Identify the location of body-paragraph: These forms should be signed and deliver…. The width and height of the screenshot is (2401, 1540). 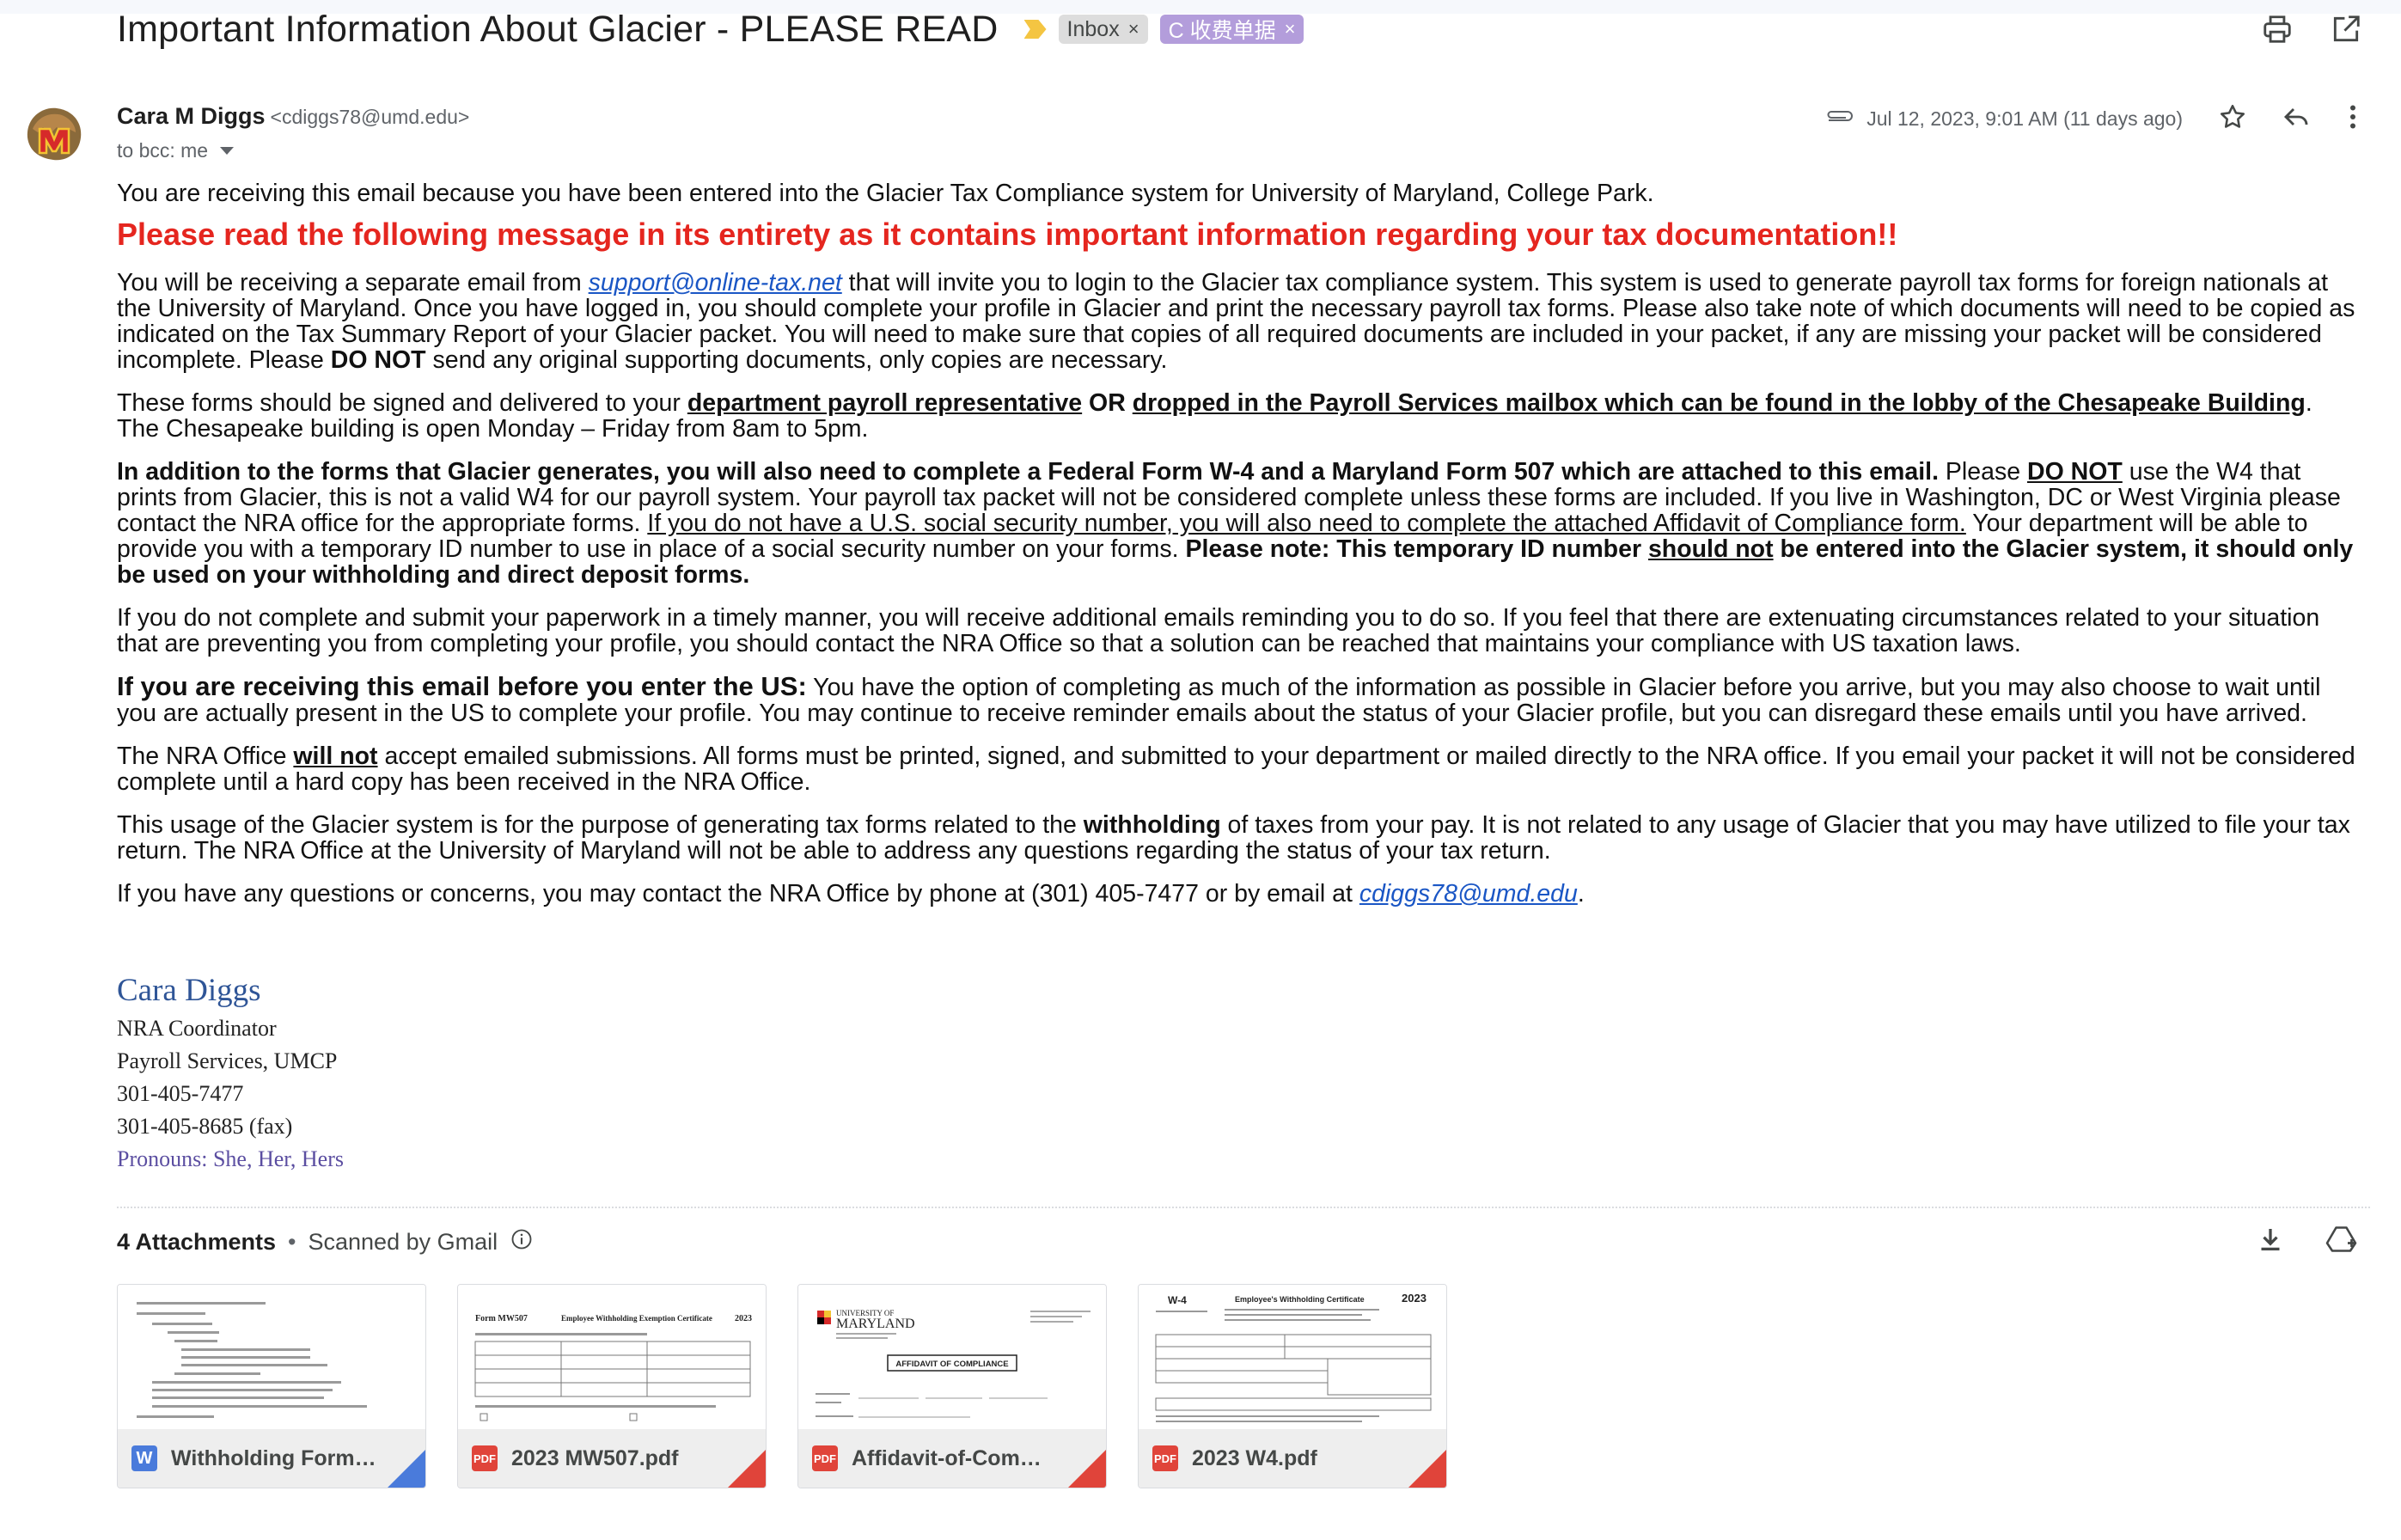
(1238, 416).